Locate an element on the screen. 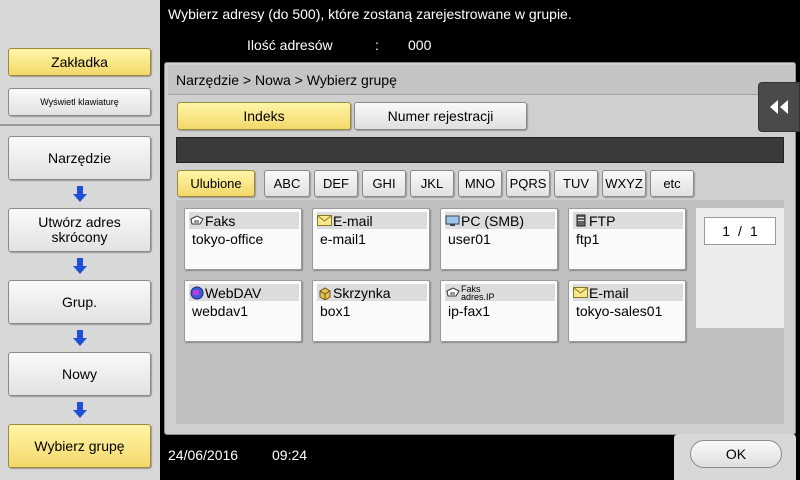 This screenshot has width=800, height=480. entry-type: WebDAV is located at coordinates (233, 292).